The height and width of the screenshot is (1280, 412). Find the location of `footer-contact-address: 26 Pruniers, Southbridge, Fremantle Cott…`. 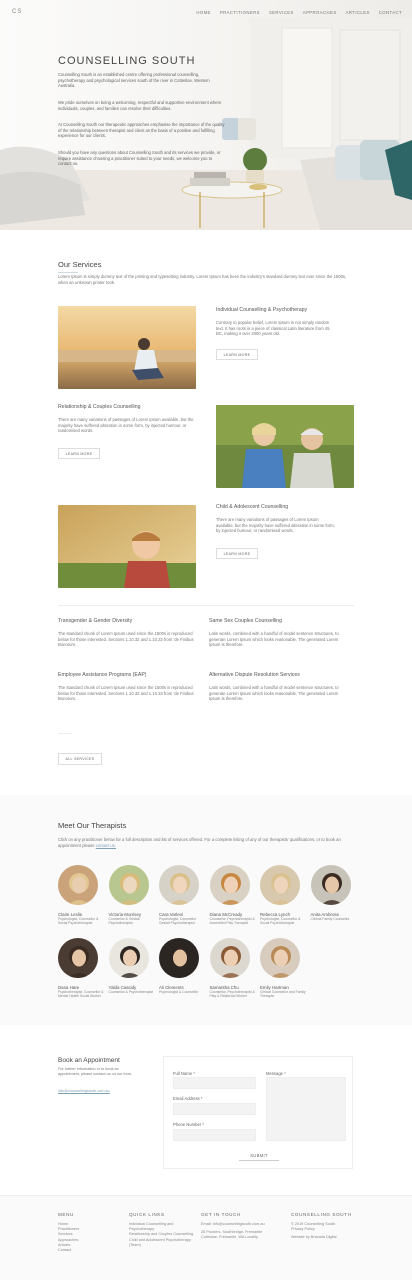

footer-contact-address: 26 Pruniers, Southbridge, Fremantle Cott… is located at coordinates (232, 1235).